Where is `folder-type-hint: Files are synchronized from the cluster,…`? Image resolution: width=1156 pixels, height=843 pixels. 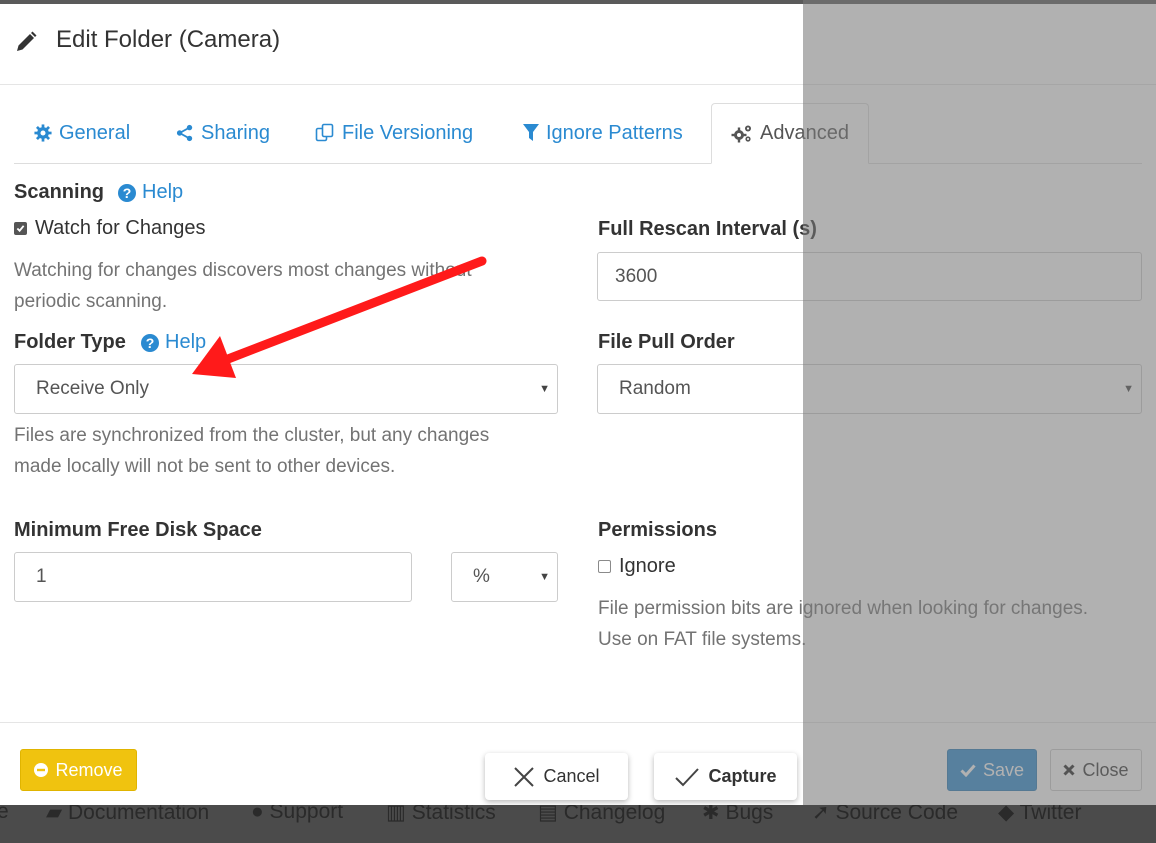 folder-type-hint: Files are synchronized from the cluster,… is located at coordinates (252, 451).